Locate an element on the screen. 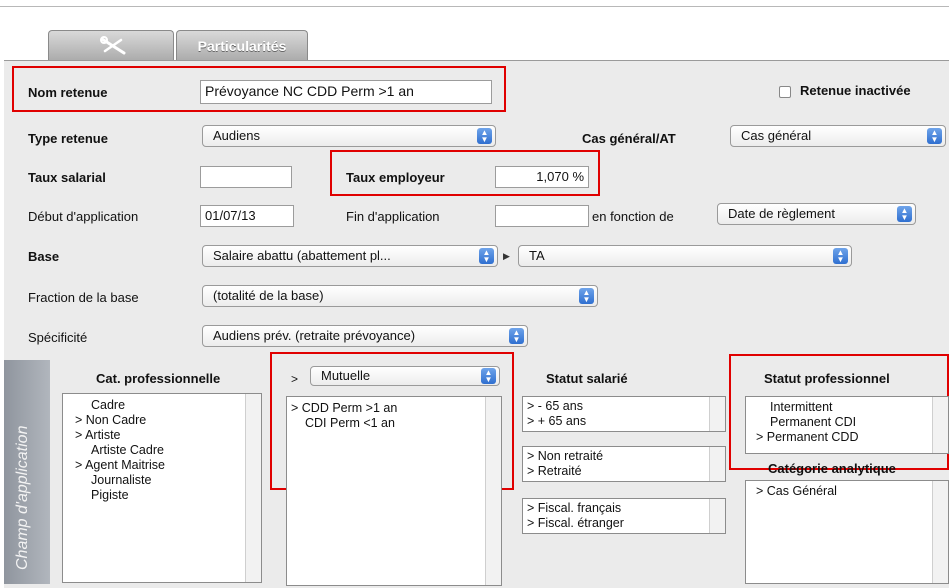 The width and height of the screenshot is (949, 588). cat-pro-scrollbar is located at coordinates (253, 488).